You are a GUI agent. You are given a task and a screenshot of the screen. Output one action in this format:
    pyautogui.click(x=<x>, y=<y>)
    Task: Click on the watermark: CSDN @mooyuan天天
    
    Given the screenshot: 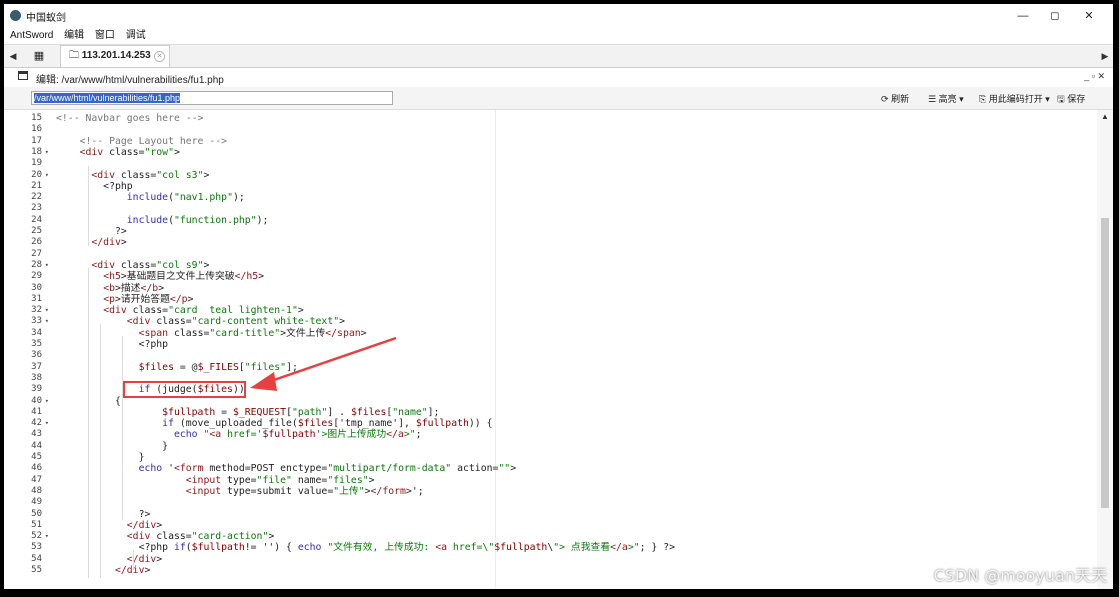 What is the action you would take?
    pyautogui.click(x=1020, y=575)
    